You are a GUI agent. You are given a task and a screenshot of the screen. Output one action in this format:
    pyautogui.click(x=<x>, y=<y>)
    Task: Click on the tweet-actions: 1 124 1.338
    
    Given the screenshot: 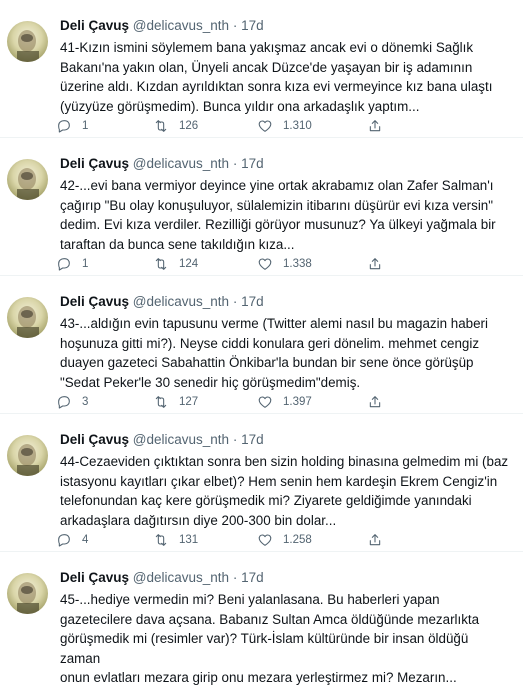 What is the action you would take?
    pyautogui.click(x=284, y=264)
    